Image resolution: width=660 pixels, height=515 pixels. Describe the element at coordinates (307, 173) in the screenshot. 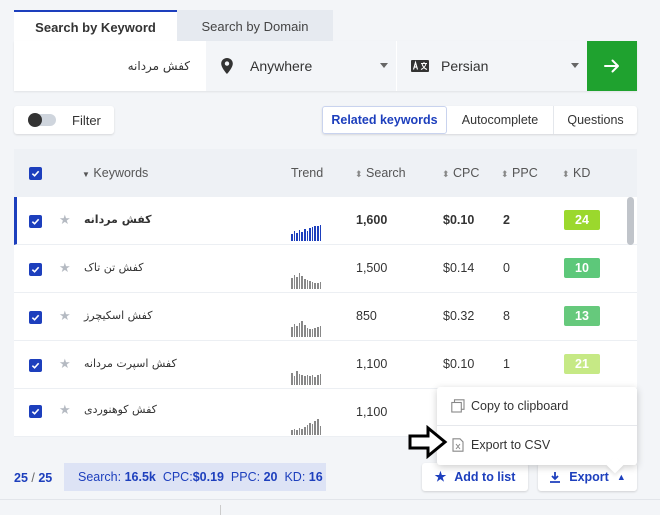

I see `header-trend: Trend` at that location.